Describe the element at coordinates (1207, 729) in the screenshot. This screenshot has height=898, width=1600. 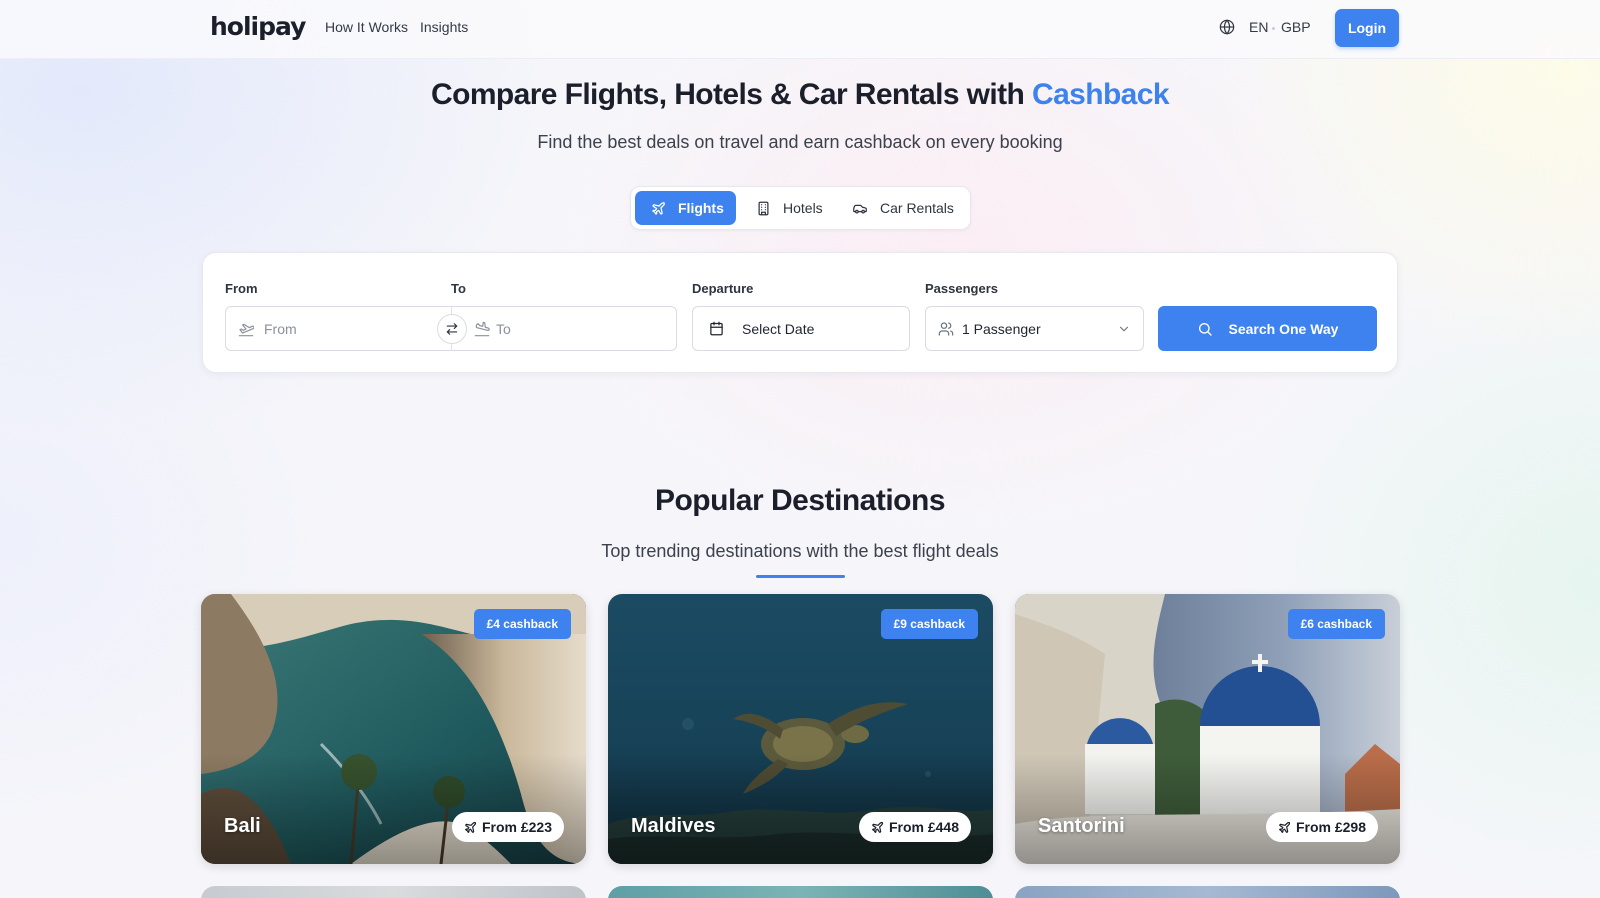
I see `destination-card-santorini: £6 cashback Santorini From £298` at that location.